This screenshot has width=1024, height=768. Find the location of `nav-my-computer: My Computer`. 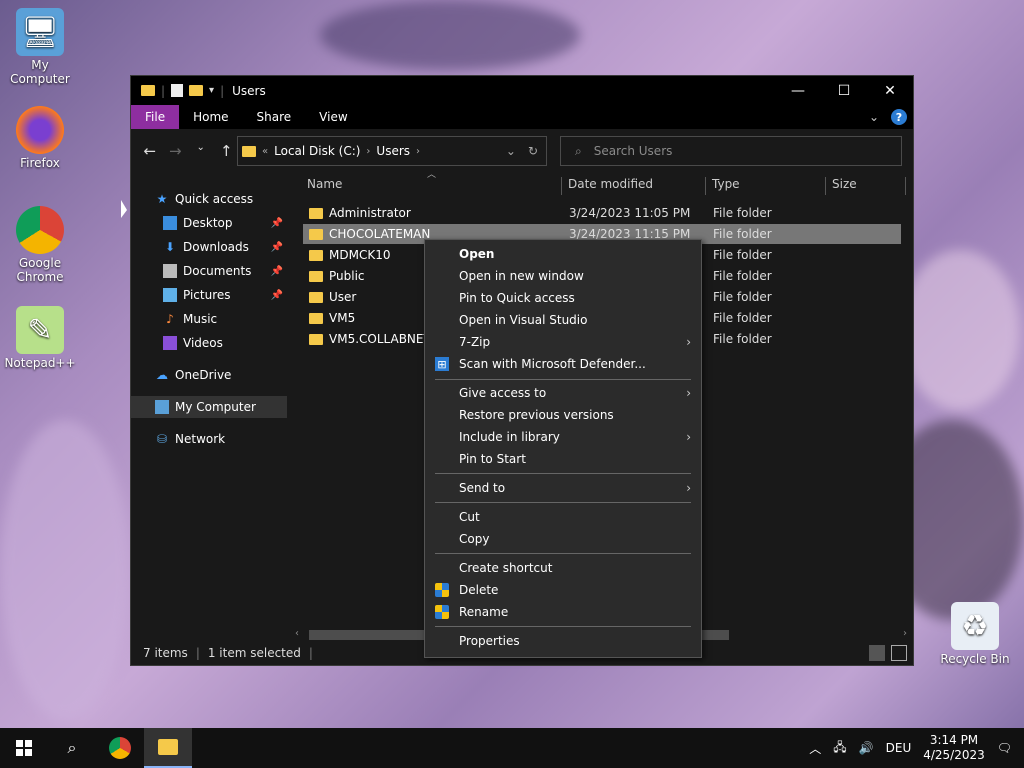

nav-my-computer: My Computer is located at coordinates (209, 407).